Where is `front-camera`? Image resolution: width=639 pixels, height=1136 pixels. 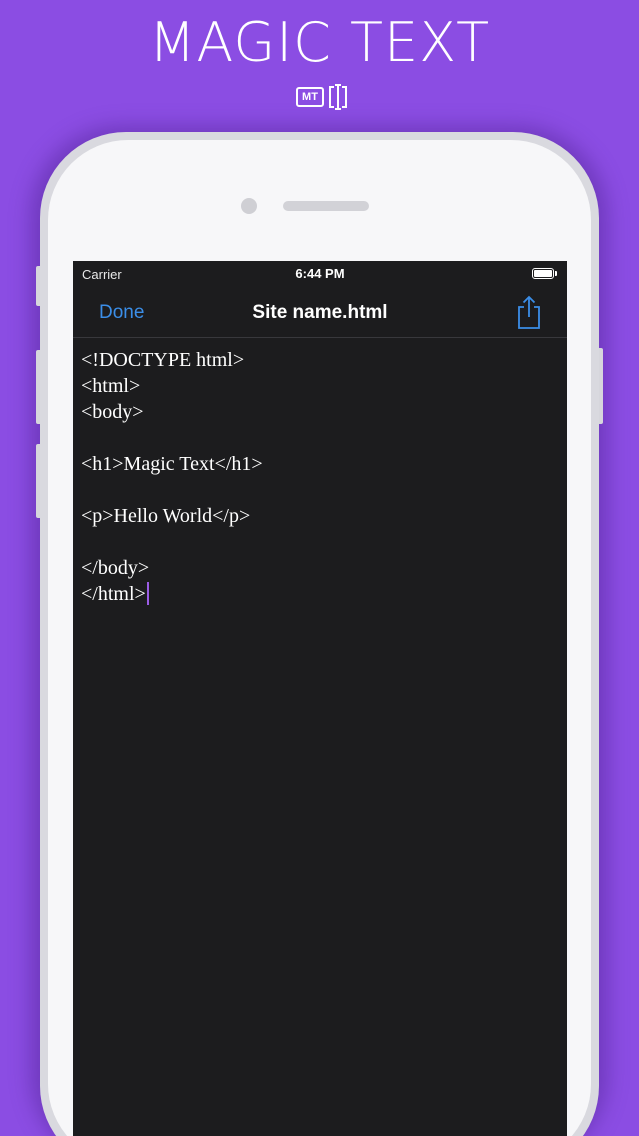
front-camera is located at coordinates (249, 206).